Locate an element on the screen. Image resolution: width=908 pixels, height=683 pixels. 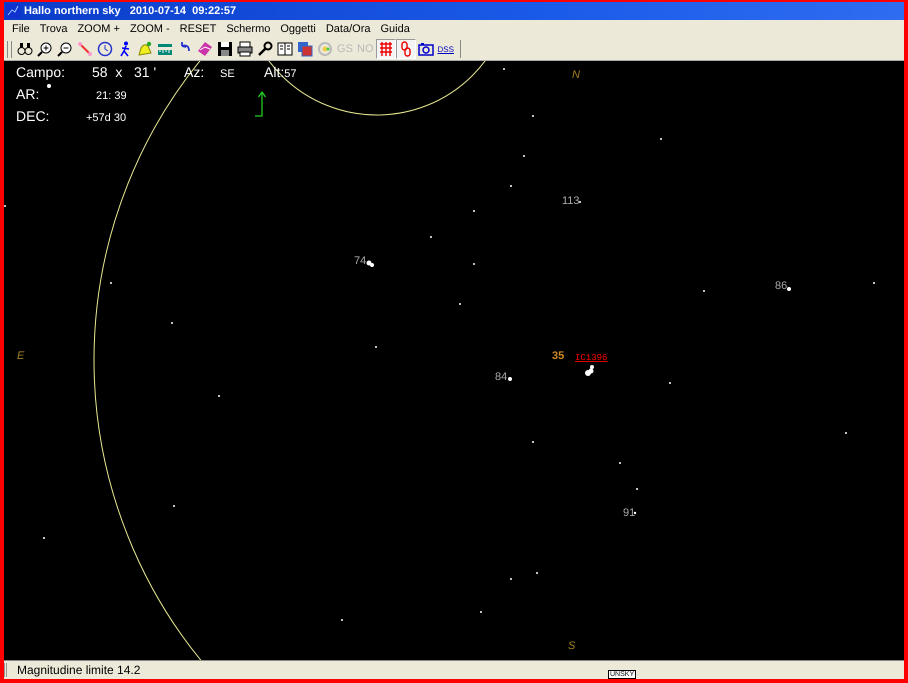
compass-label: N is located at coordinates (576, 75).